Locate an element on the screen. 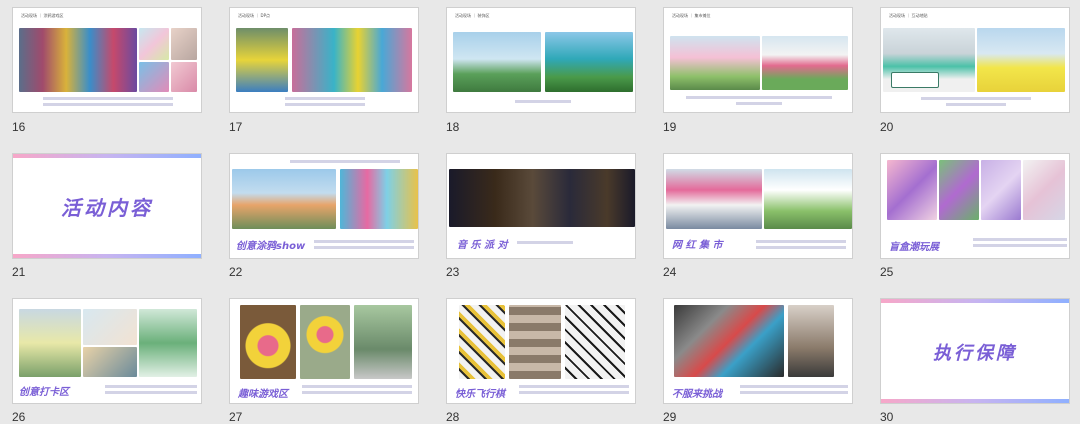 This screenshot has height=424, width=1080. section-title: 执行保障 is located at coordinates (975, 353).